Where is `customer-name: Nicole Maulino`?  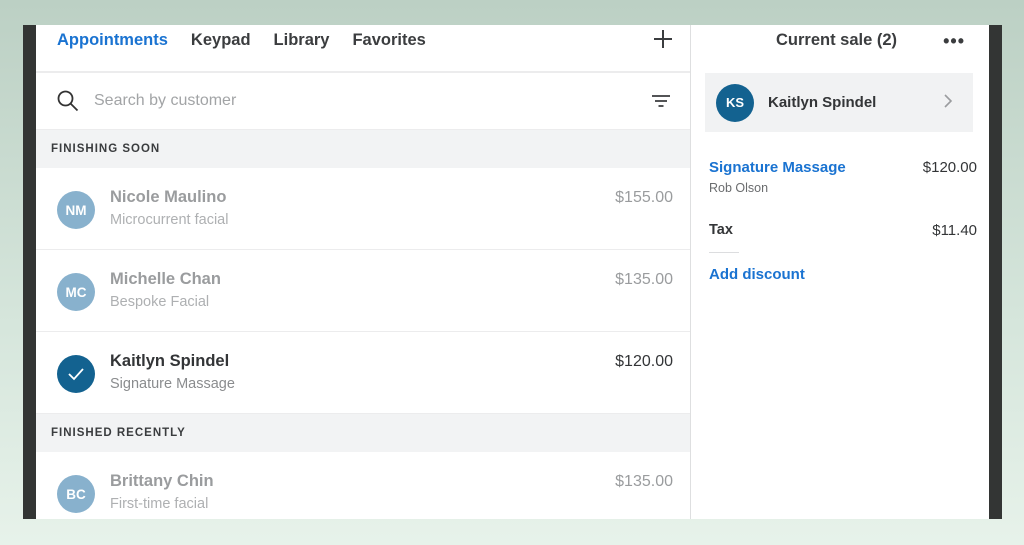 customer-name: Nicole Maulino is located at coordinates (168, 197).